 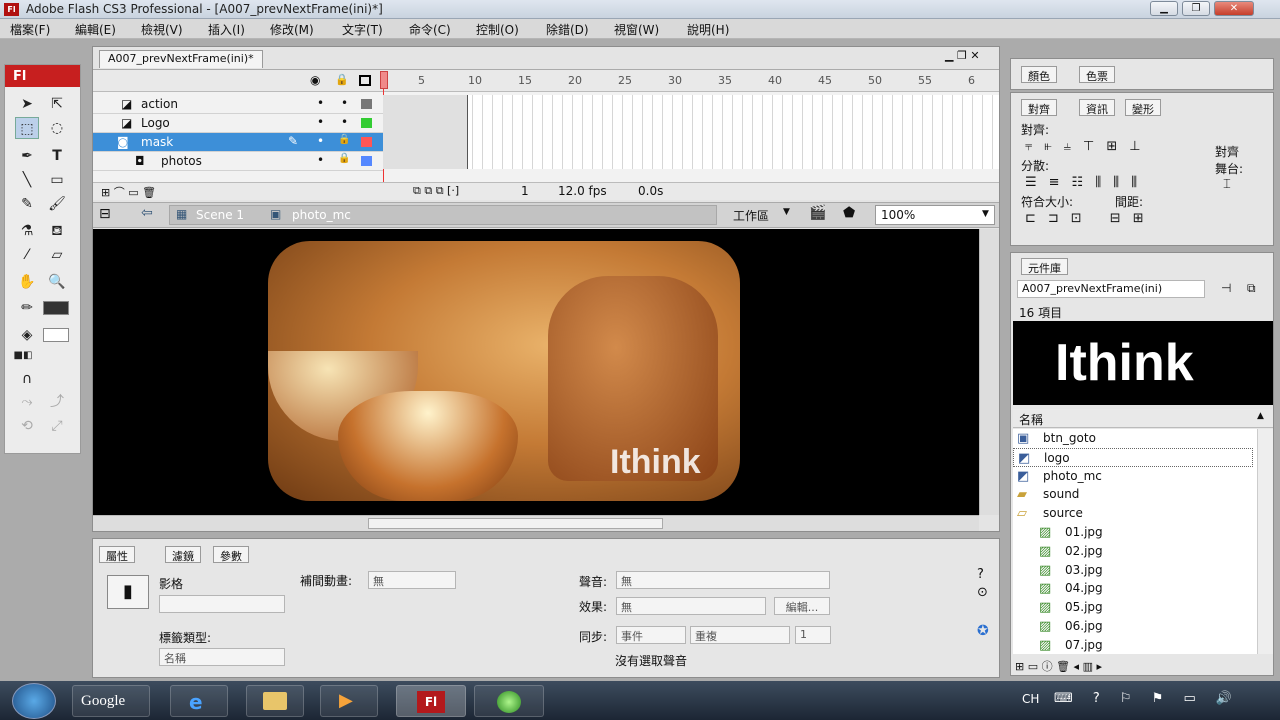 What do you see at coordinates (27, 308) in the screenshot?
I see `stroke-color-icon: ✏` at bounding box center [27, 308].